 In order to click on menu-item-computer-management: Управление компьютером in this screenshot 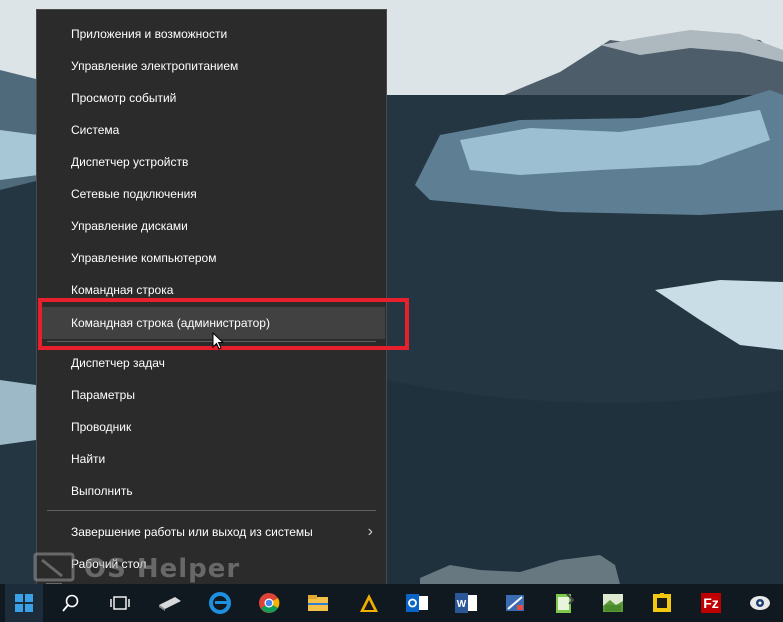, I will do `click(211, 258)`.